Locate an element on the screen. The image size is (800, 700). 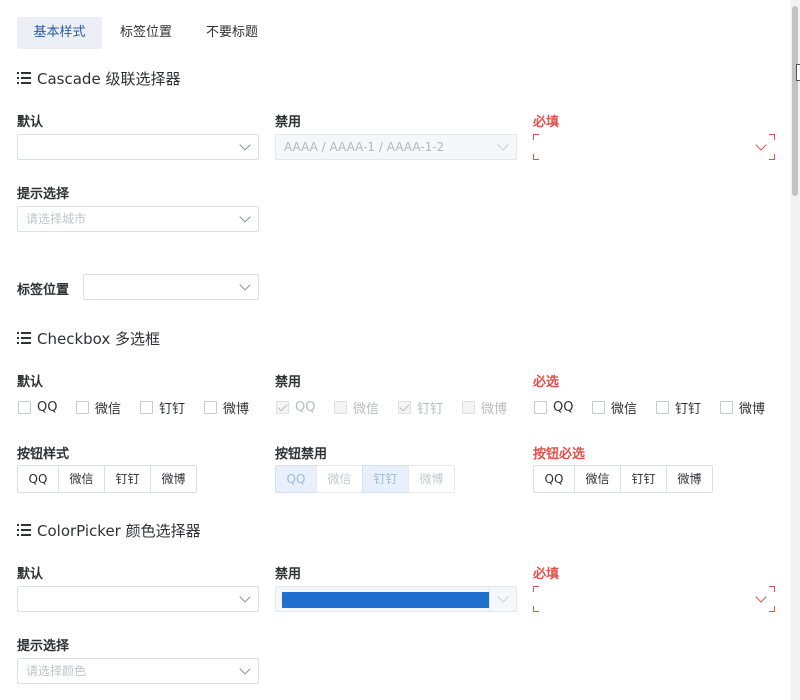
checkbox-required-qq: QQ is located at coordinates (553, 407).